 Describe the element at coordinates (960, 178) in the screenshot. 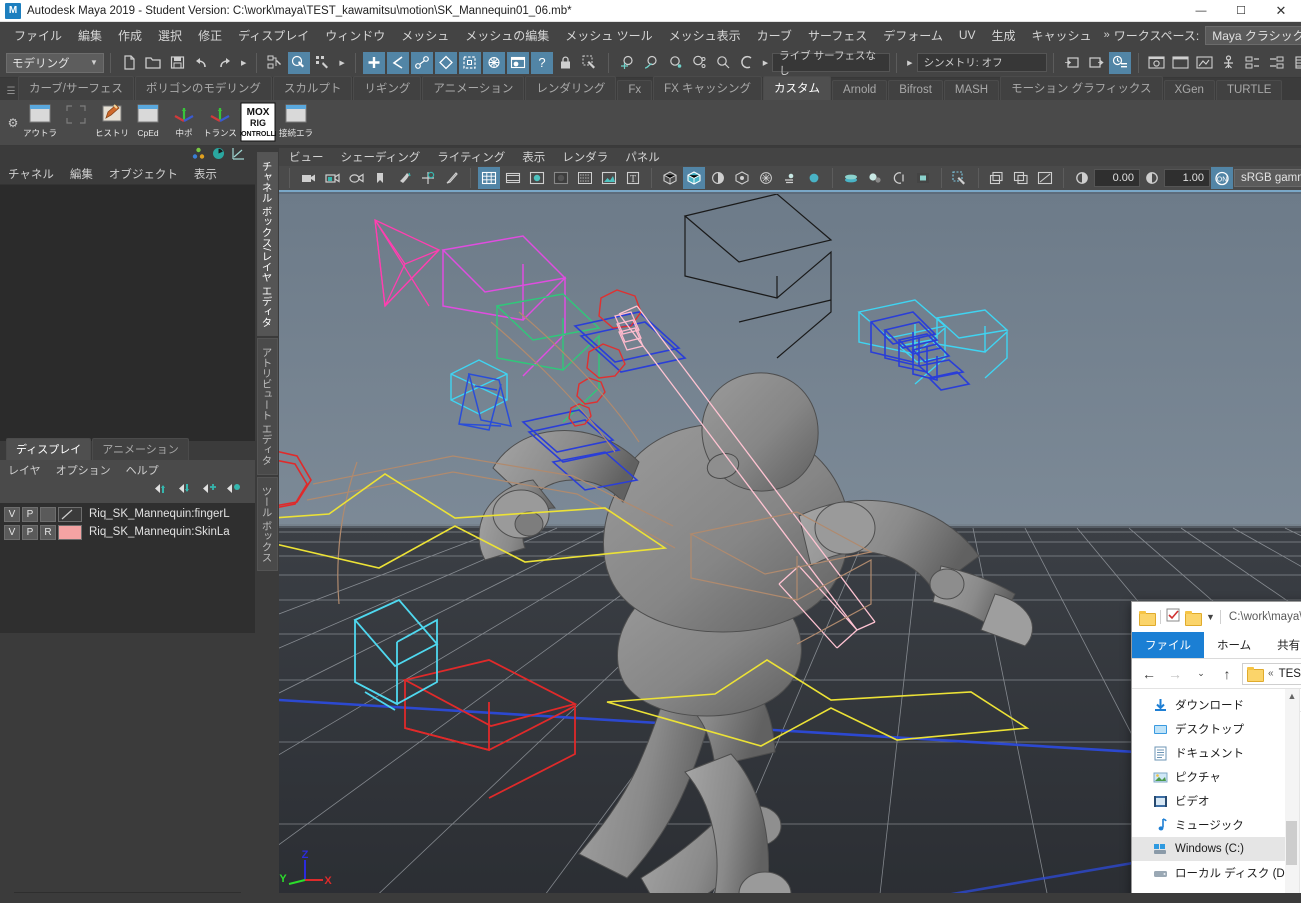

I see `isolate-select-icon` at that location.